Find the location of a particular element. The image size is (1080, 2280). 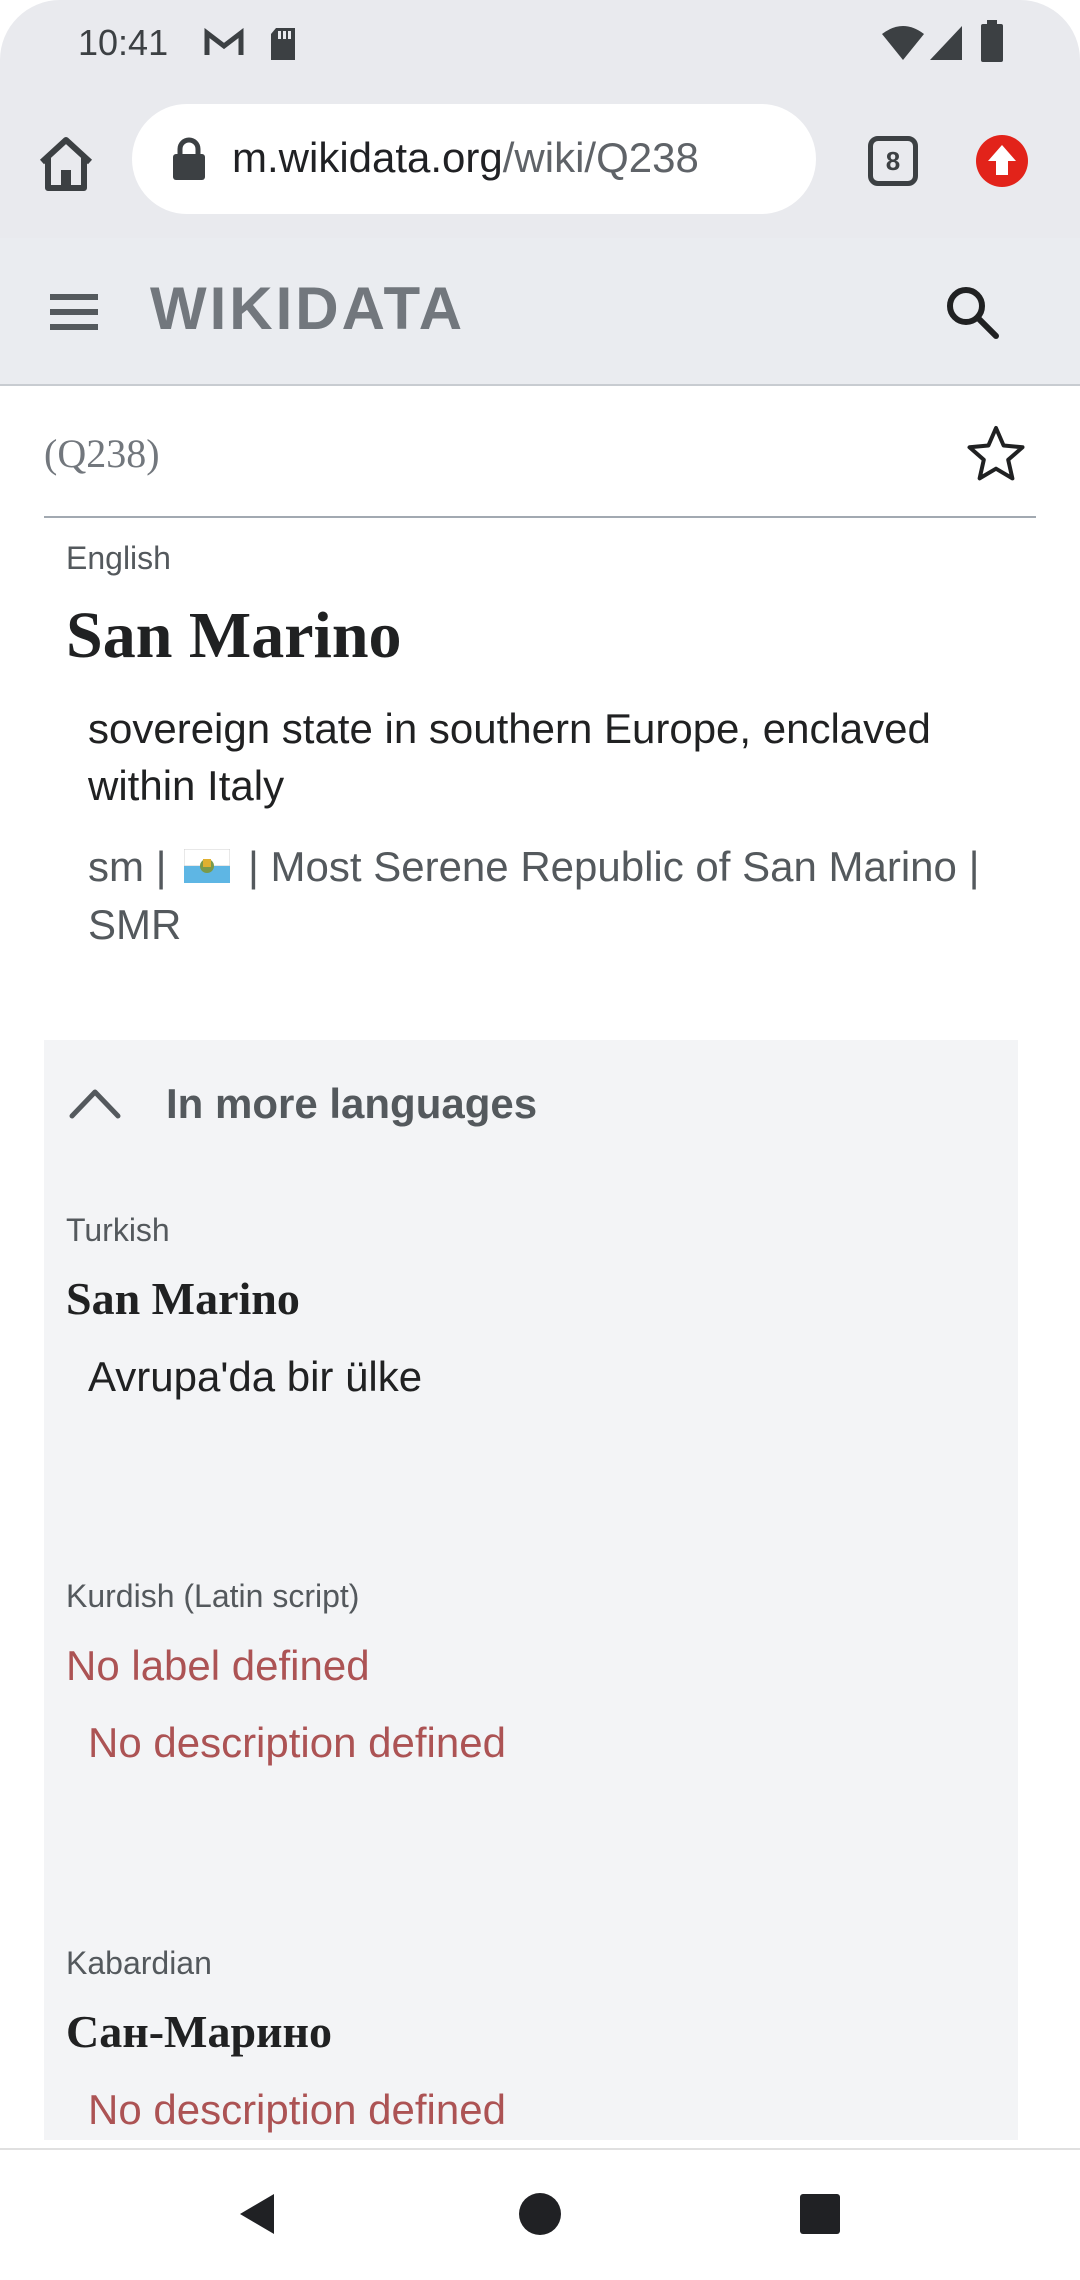

address-bar: m.wikidata.org/wiki/Q238 is located at coordinates (474, 159).